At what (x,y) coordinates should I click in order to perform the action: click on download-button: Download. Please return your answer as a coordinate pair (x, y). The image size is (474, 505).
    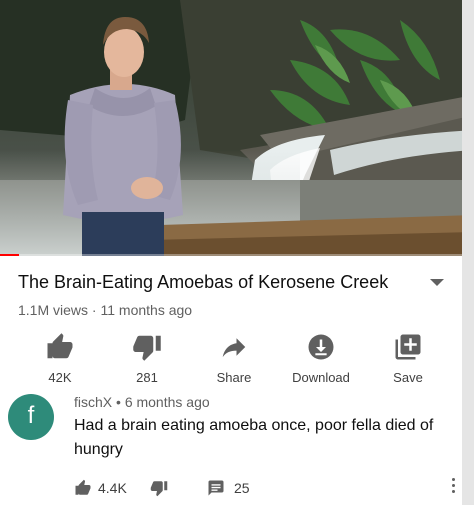
    Looking at the image, I should click on (321, 358).